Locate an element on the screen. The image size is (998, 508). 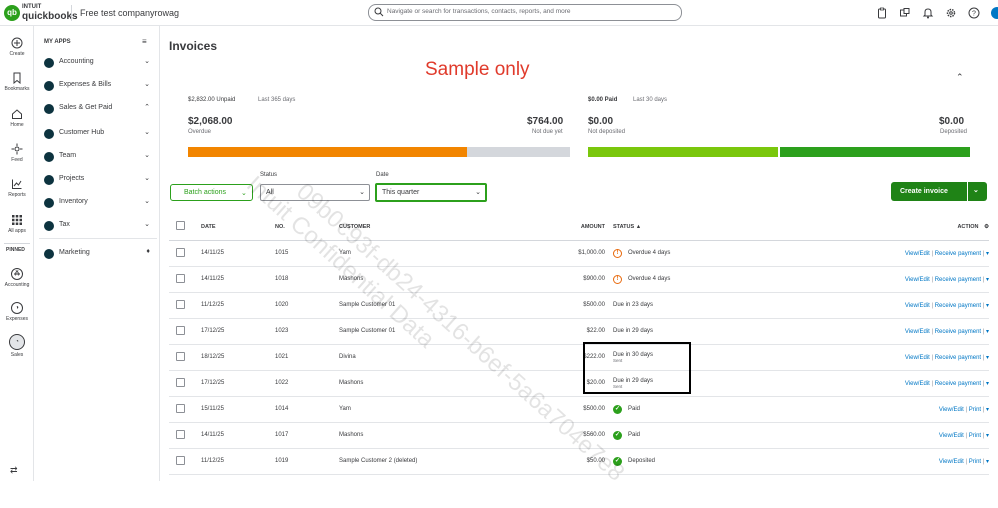
header-no: NO. is located at coordinates (307, 227).